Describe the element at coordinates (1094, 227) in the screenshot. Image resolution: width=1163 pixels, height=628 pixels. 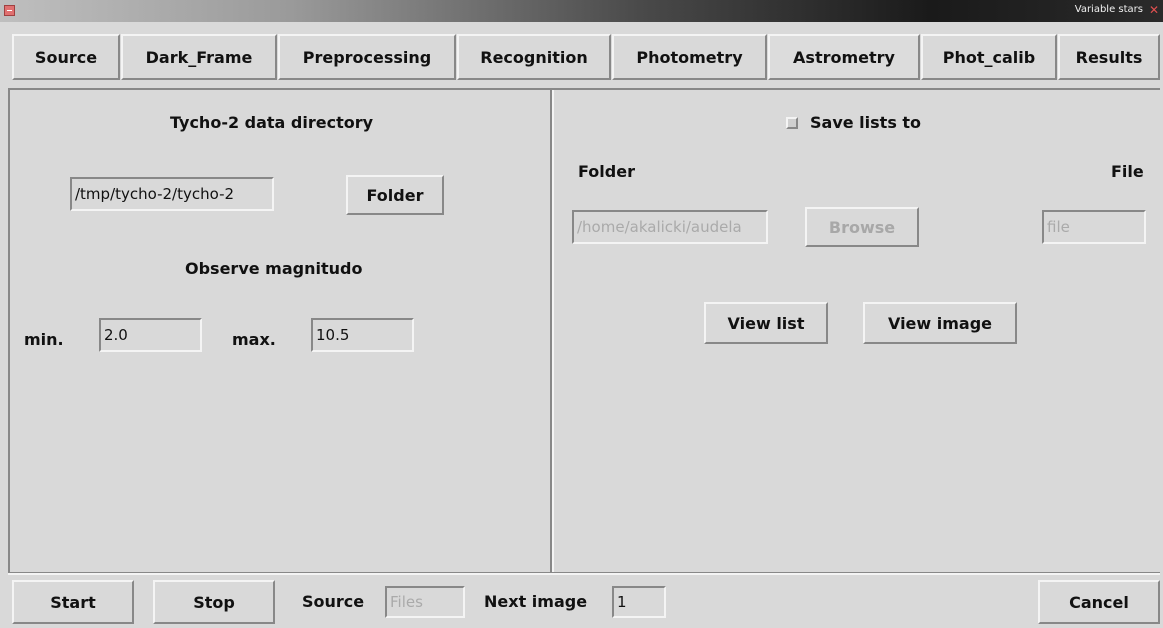
I see `save-file-input: file` at that location.